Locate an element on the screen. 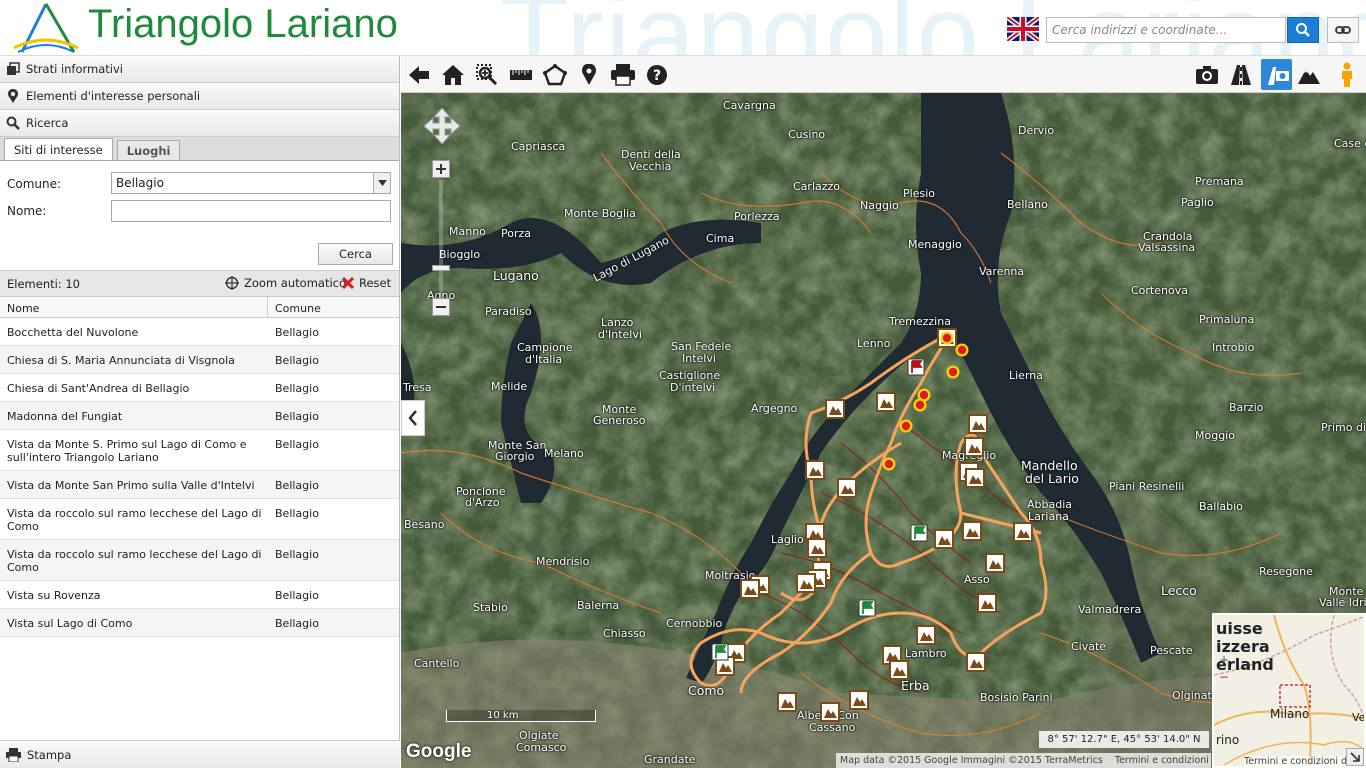  item-nome: Bocchetta del Nuvolone is located at coordinates (73, 332).